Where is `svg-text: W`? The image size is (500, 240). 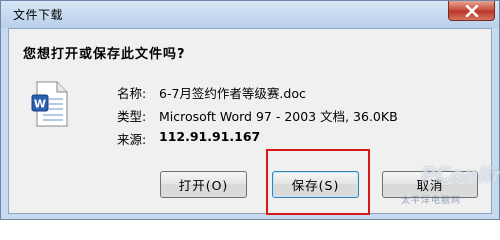
svg-text: W is located at coordinates (40, 104).